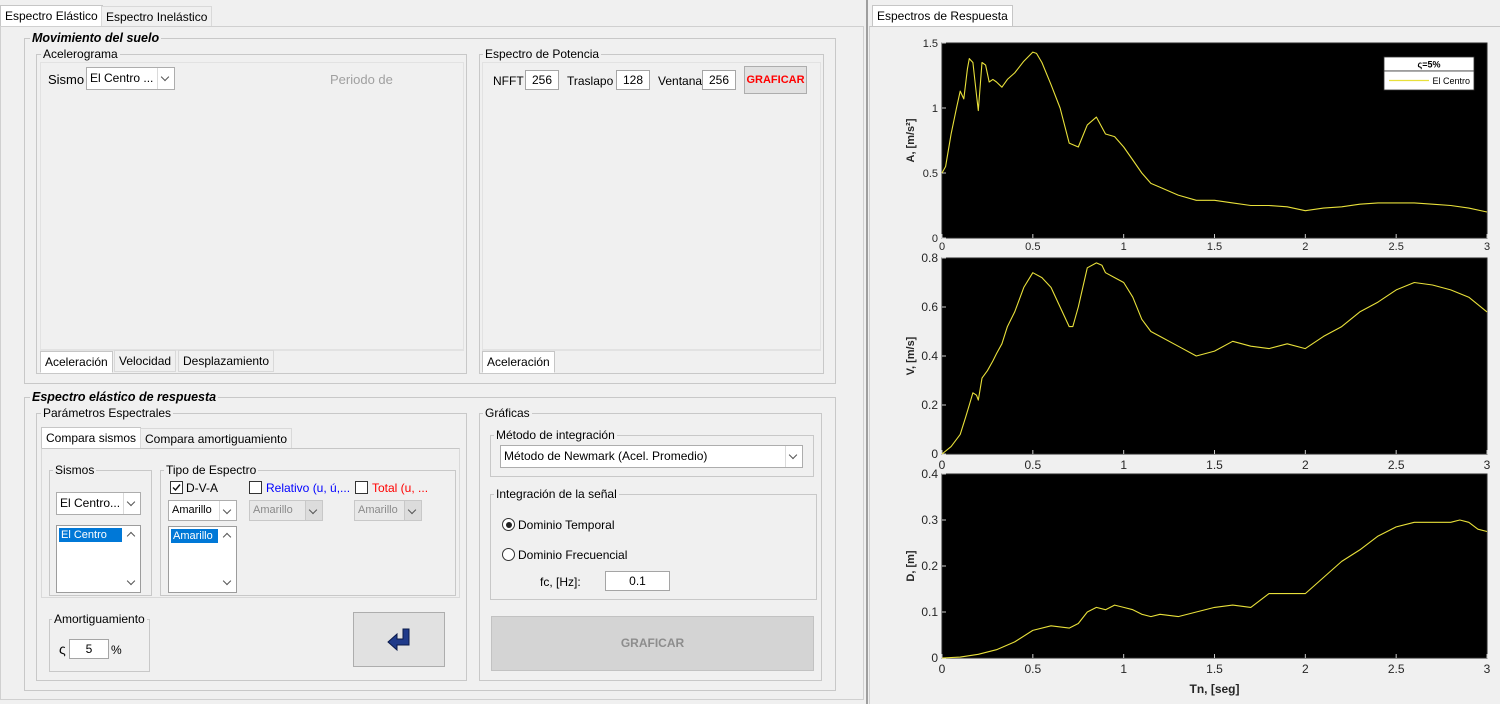 The image size is (1500, 704). What do you see at coordinates (66, 79) in the screenshot?
I see `sismo-label: Sismo` at bounding box center [66, 79].